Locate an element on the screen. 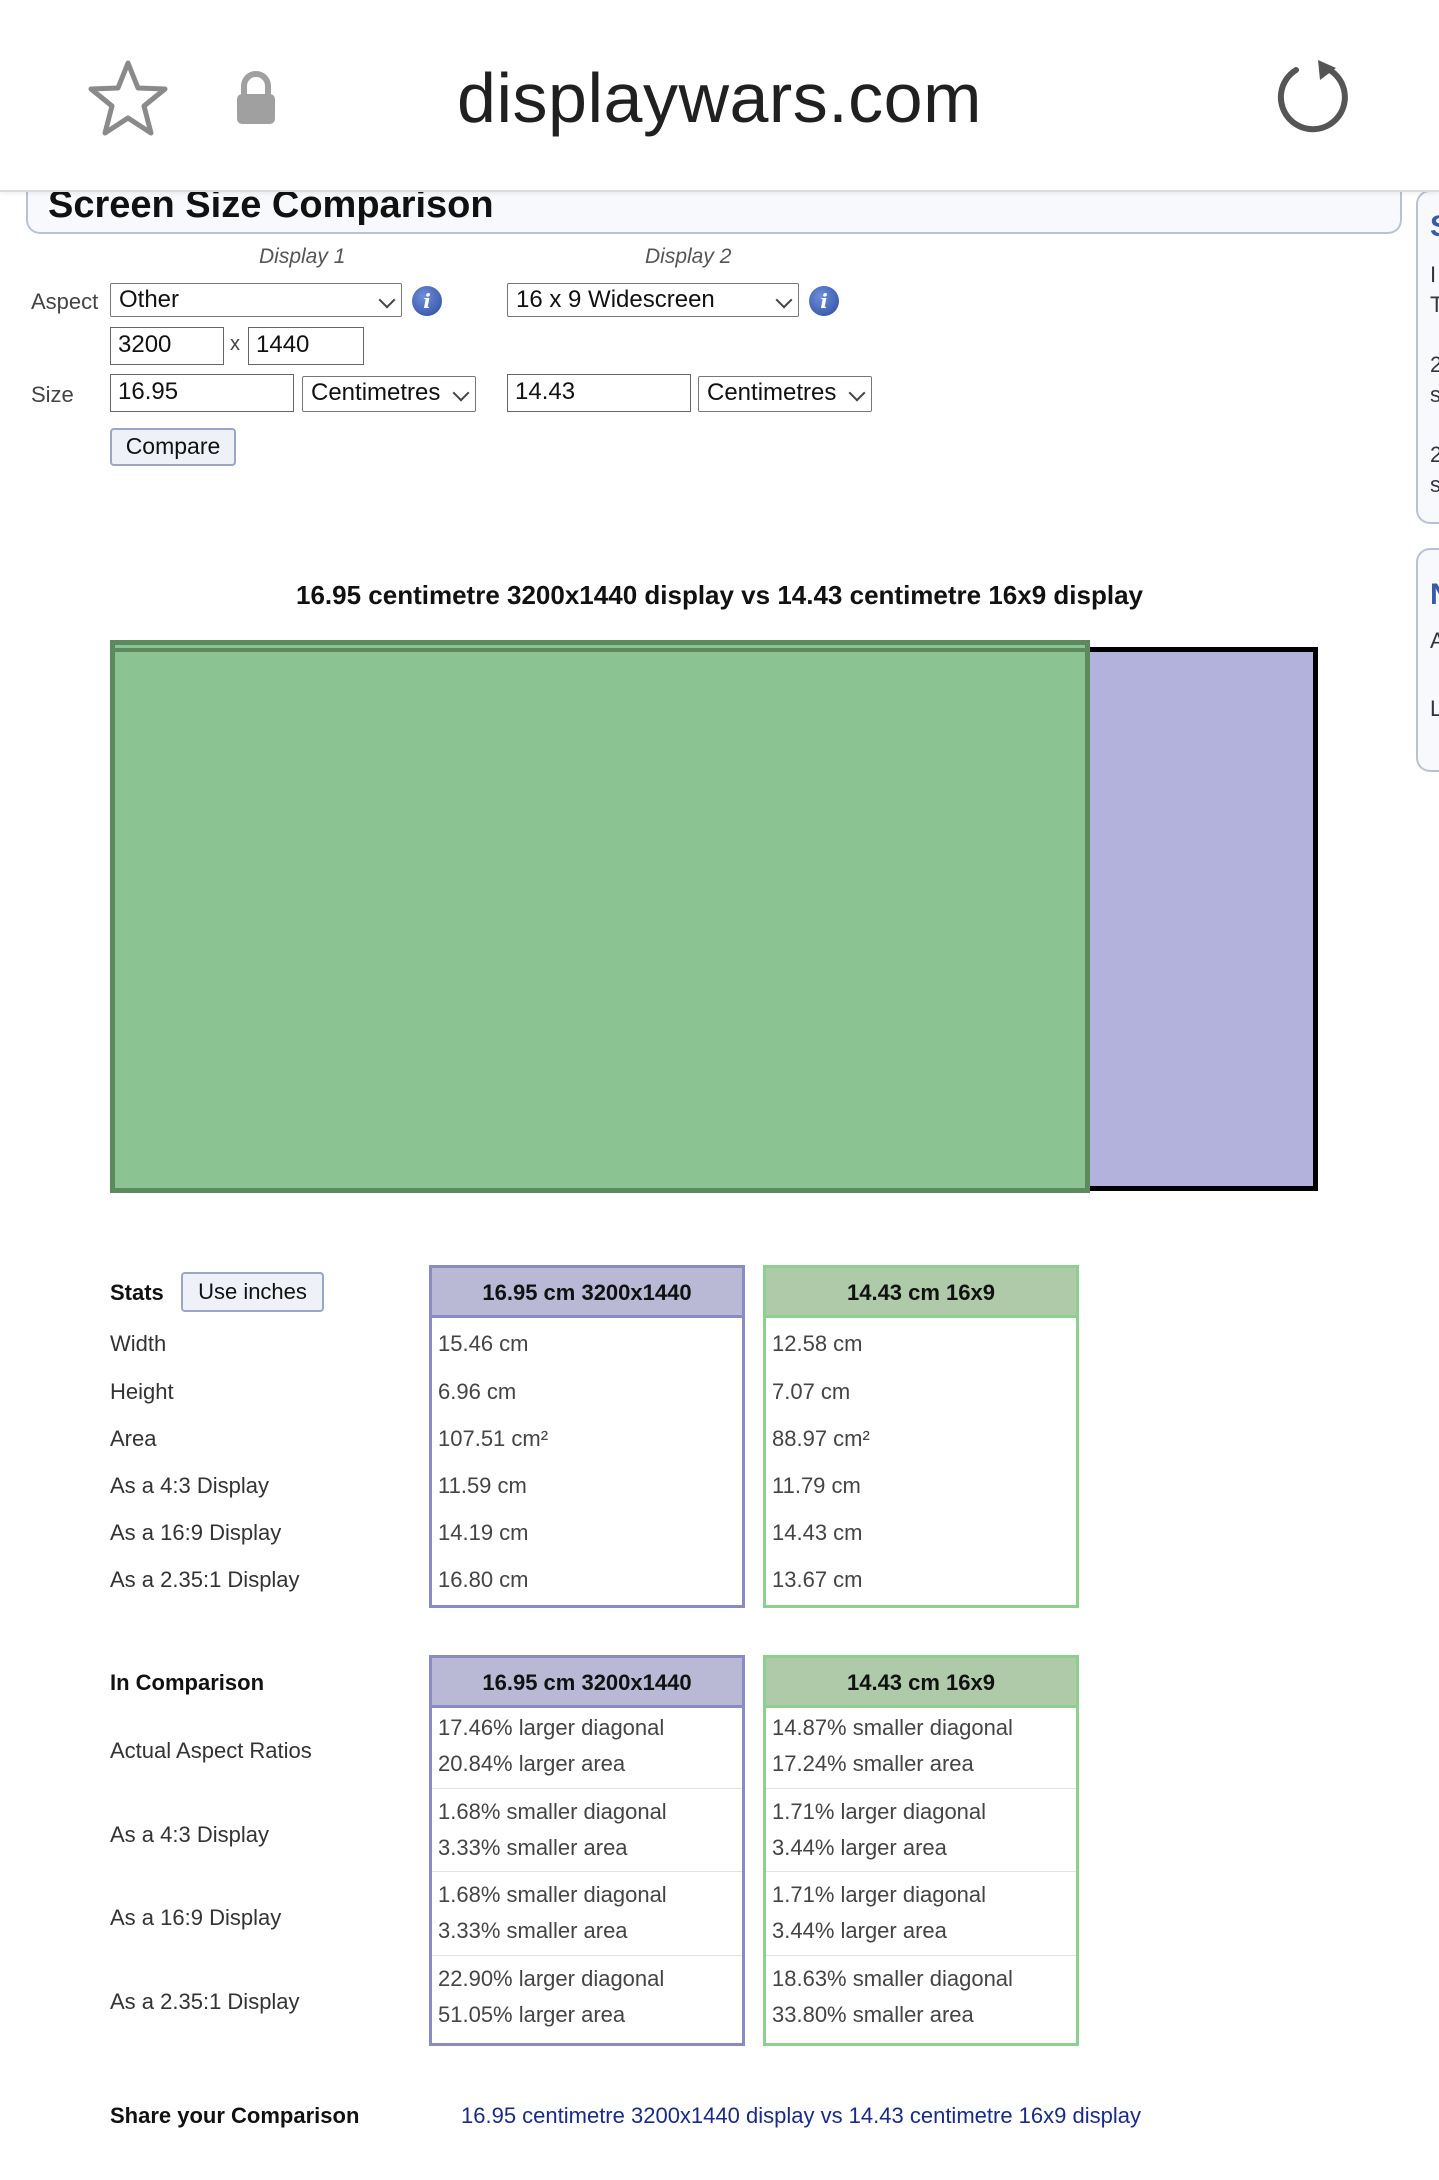 Image resolution: width=1439 pixels, height=2180 pixels. compare-button: Compare is located at coordinates (173, 447).